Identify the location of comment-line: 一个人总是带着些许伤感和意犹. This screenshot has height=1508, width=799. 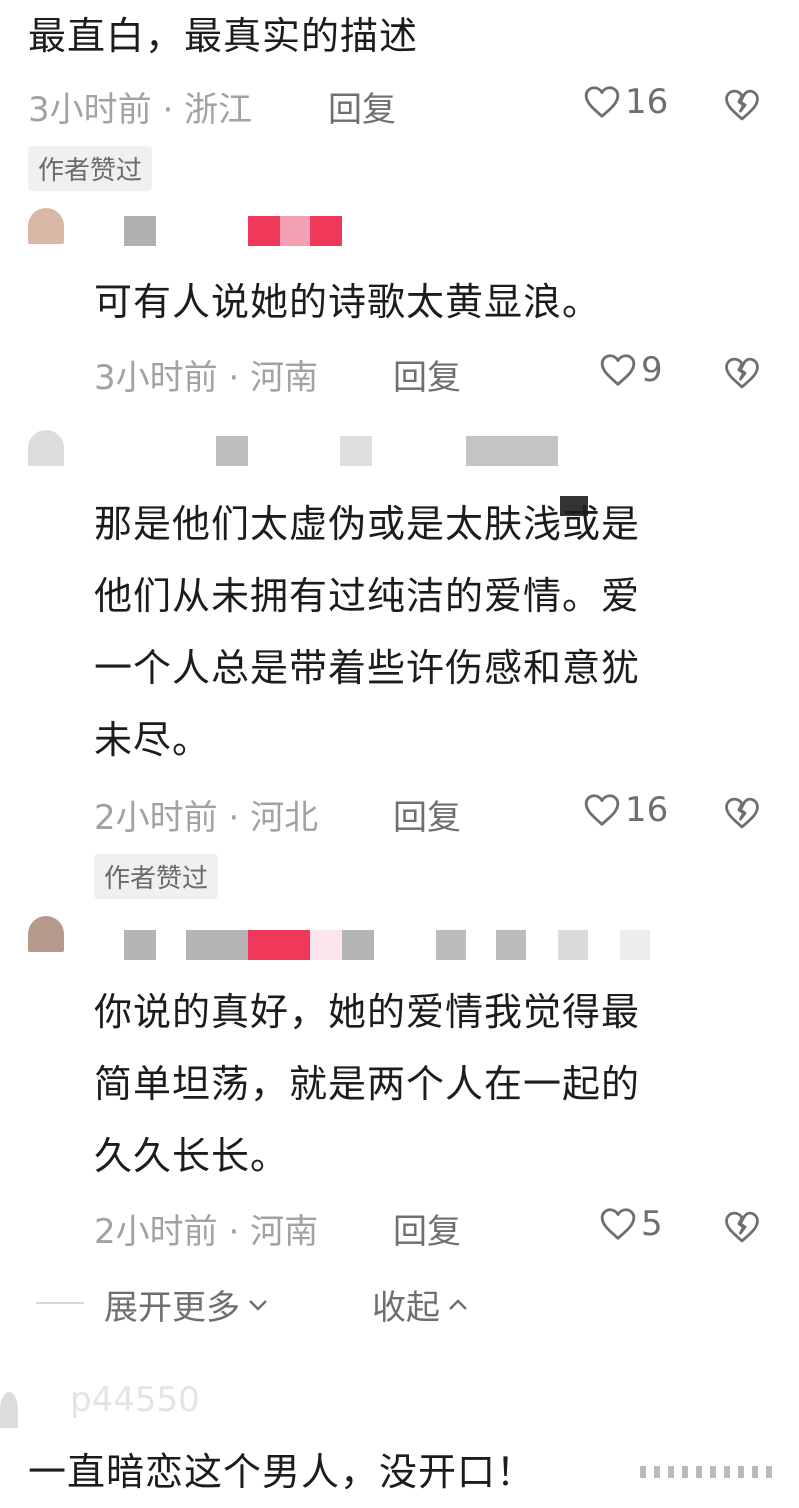
(367, 668).